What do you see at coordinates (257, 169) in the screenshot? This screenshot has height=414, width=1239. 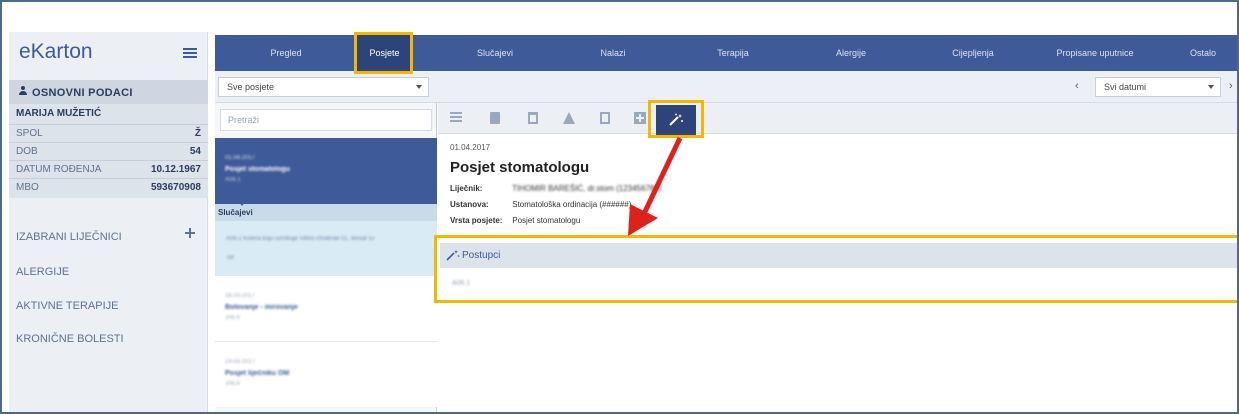 I see `visit-title: Posjet stomatologu` at bounding box center [257, 169].